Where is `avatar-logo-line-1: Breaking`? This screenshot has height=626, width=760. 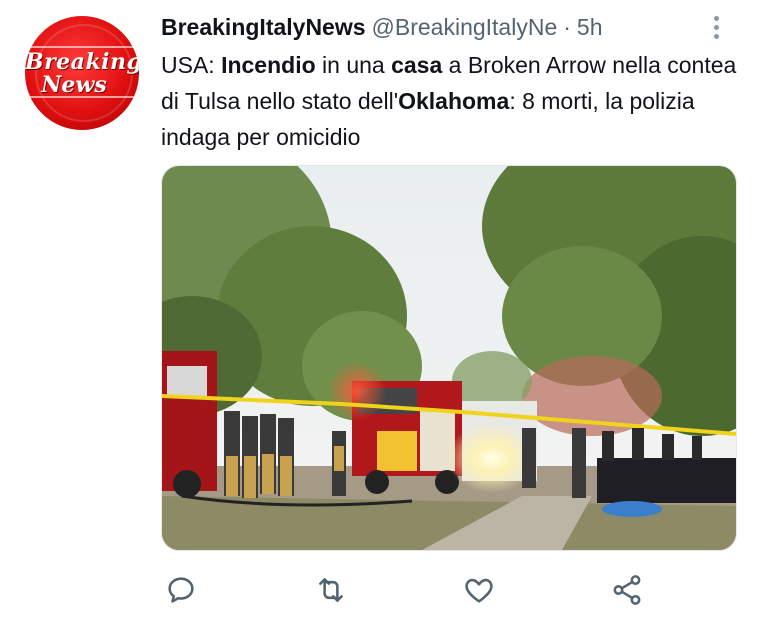 avatar-logo-line-1: Breaking is located at coordinates (82, 62).